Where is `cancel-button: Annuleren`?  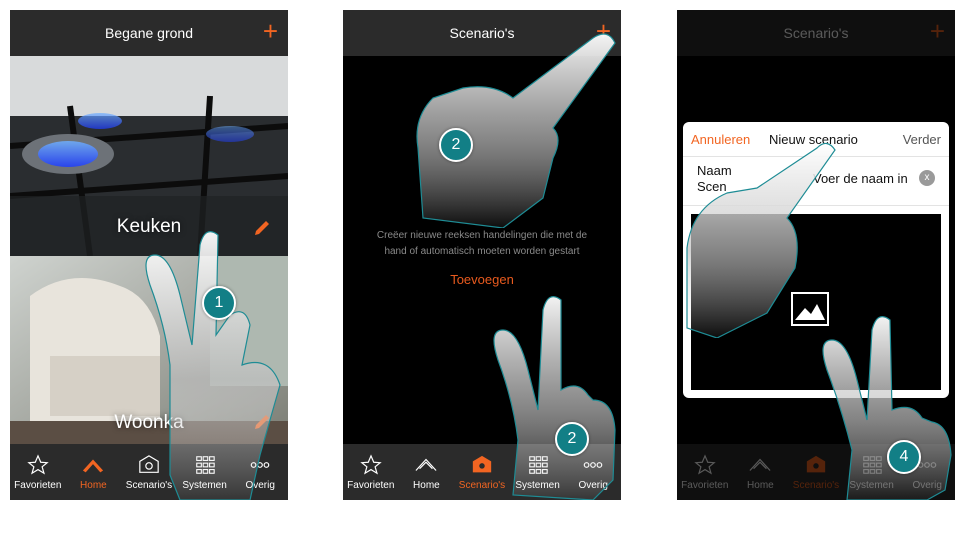
cancel-button: Annuleren is located at coordinates (720, 139).